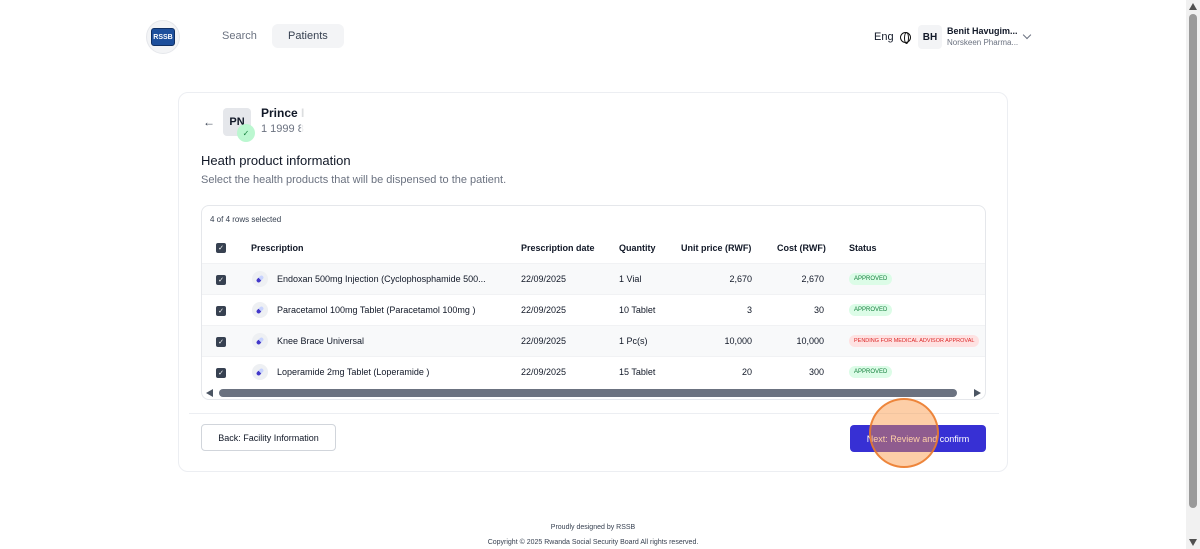 This screenshot has width=1200, height=549. What do you see at coordinates (277, 248) in the screenshot?
I see `column-header-prescription: Prescription` at bounding box center [277, 248].